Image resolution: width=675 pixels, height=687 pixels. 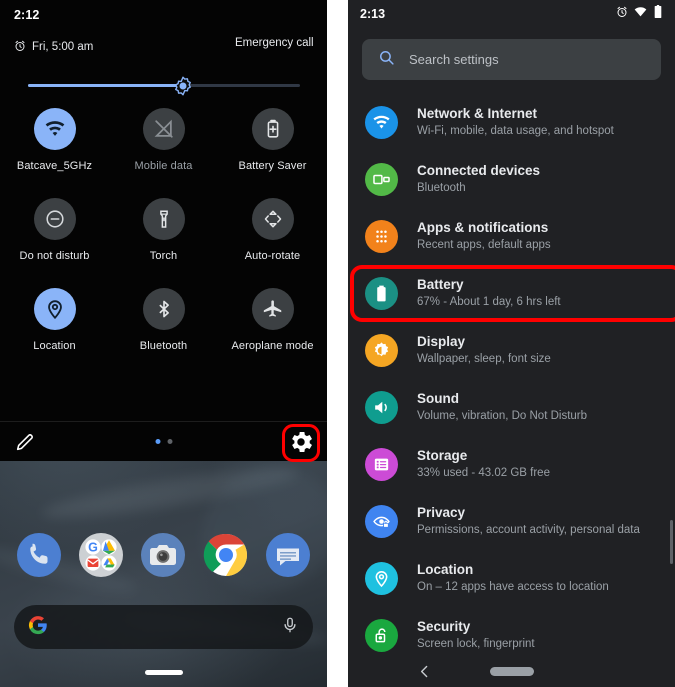 What do you see at coordinates (288, 555) in the screenshot?
I see `dock-app-messages` at bounding box center [288, 555].